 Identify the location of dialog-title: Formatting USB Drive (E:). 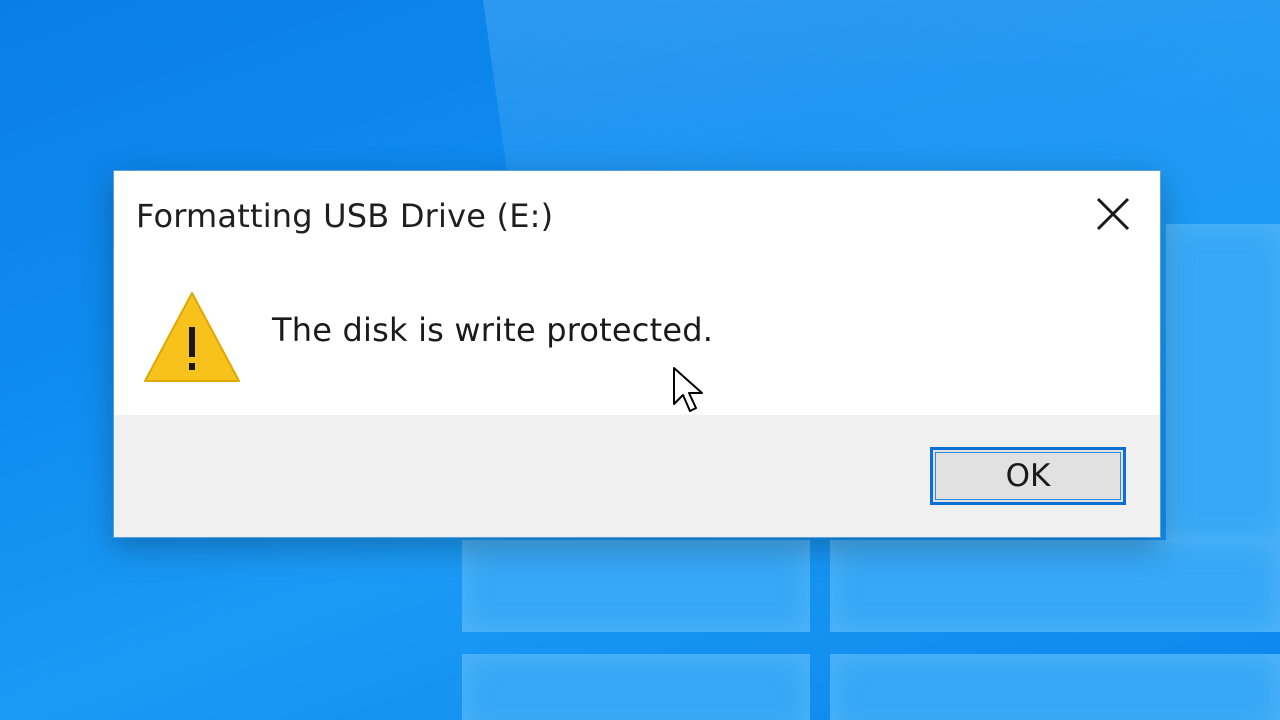
(345, 216).